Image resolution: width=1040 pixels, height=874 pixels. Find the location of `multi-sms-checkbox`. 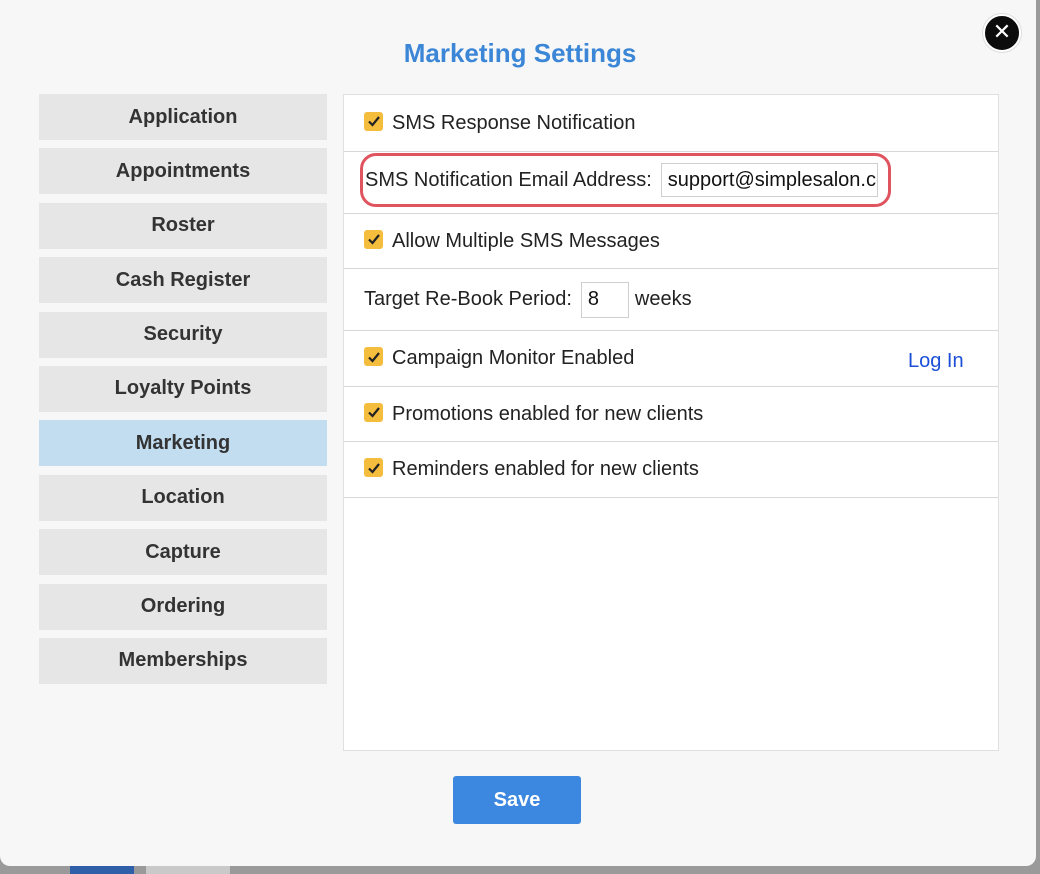

multi-sms-checkbox is located at coordinates (373, 239).